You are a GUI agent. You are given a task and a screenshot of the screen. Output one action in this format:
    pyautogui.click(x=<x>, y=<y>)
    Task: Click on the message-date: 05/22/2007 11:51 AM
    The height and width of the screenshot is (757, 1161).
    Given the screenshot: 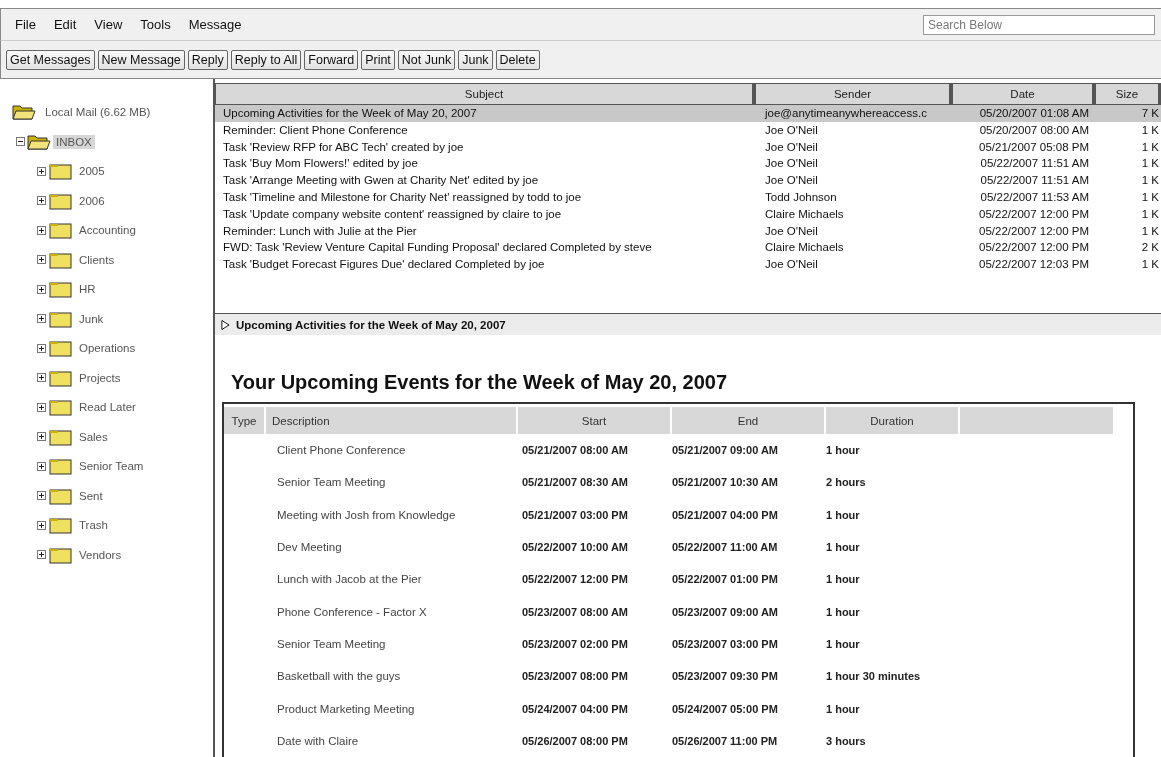 What is the action you would take?
    pyautogui.click(x=1034, y=164)
    